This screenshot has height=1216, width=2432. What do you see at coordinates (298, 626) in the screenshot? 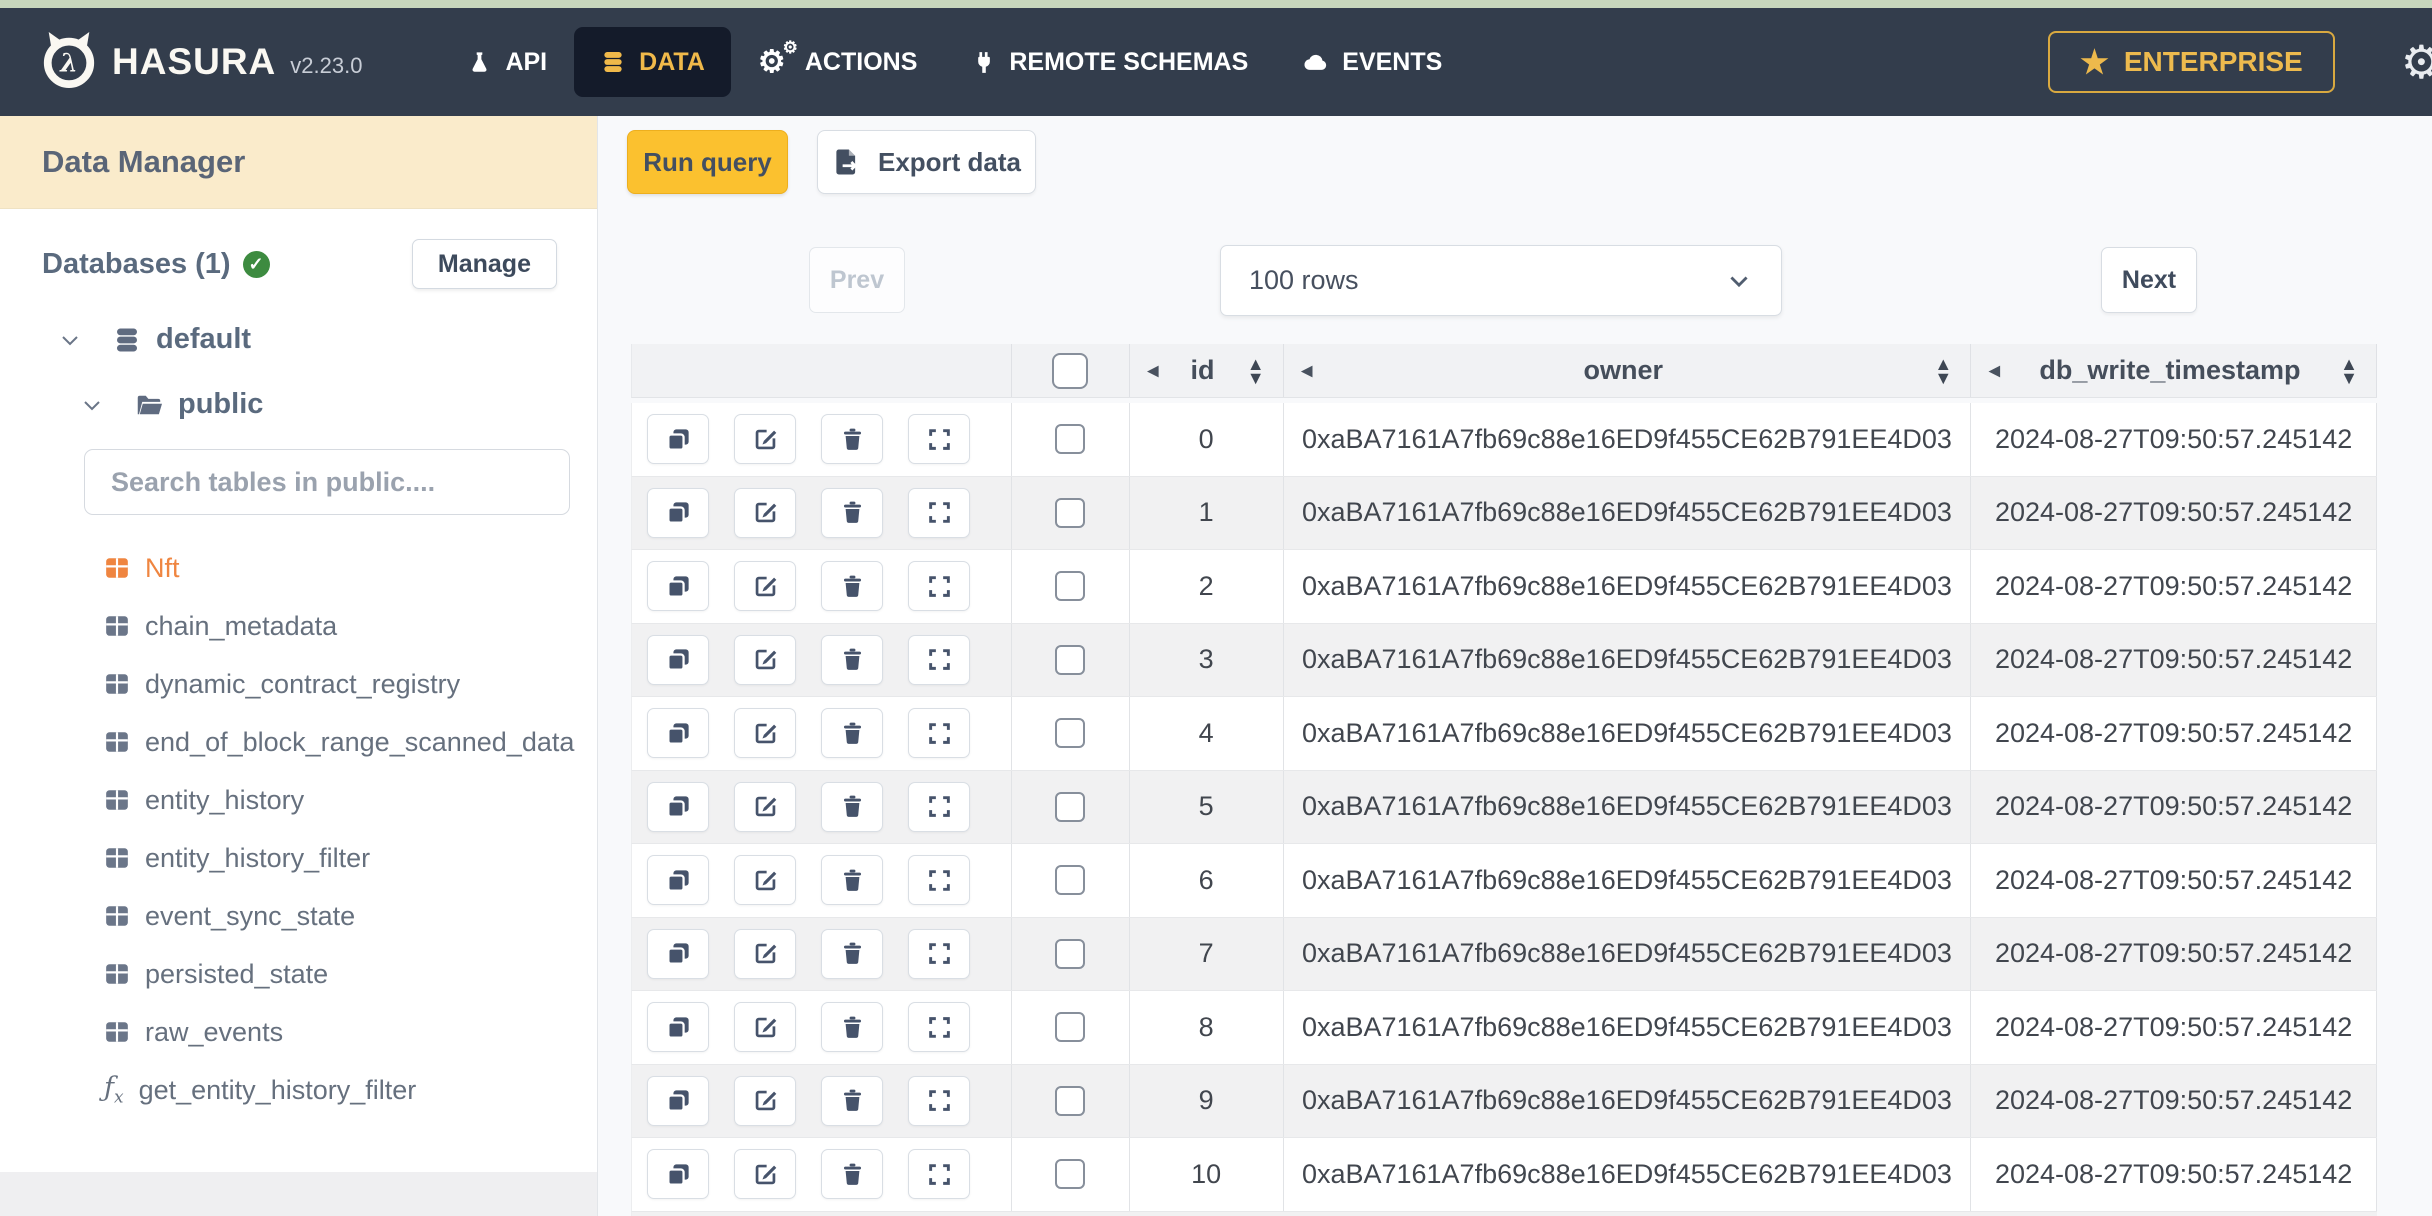
I see `sidebar-table-item: ƒx chain_metadata` at bounding box center [298, 626].